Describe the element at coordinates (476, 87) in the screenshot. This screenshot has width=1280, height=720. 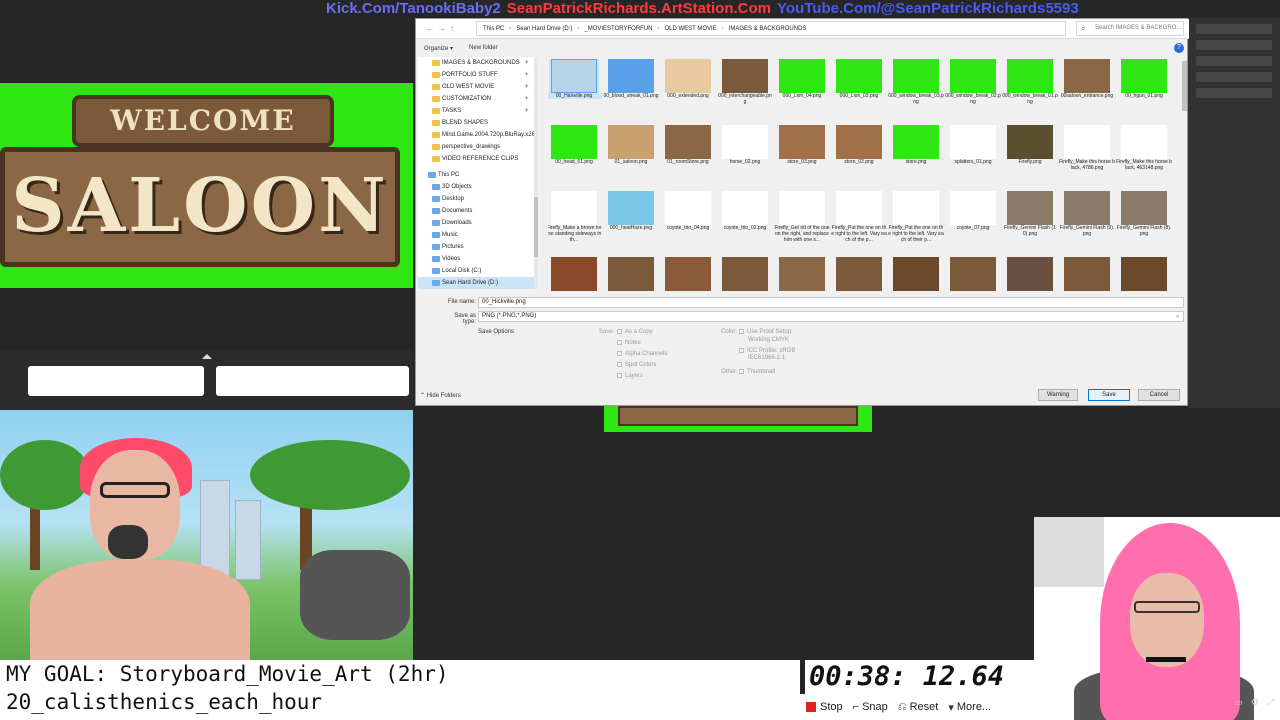
I see `nav-item: OLD WEST MOVIE ✦` at that location.